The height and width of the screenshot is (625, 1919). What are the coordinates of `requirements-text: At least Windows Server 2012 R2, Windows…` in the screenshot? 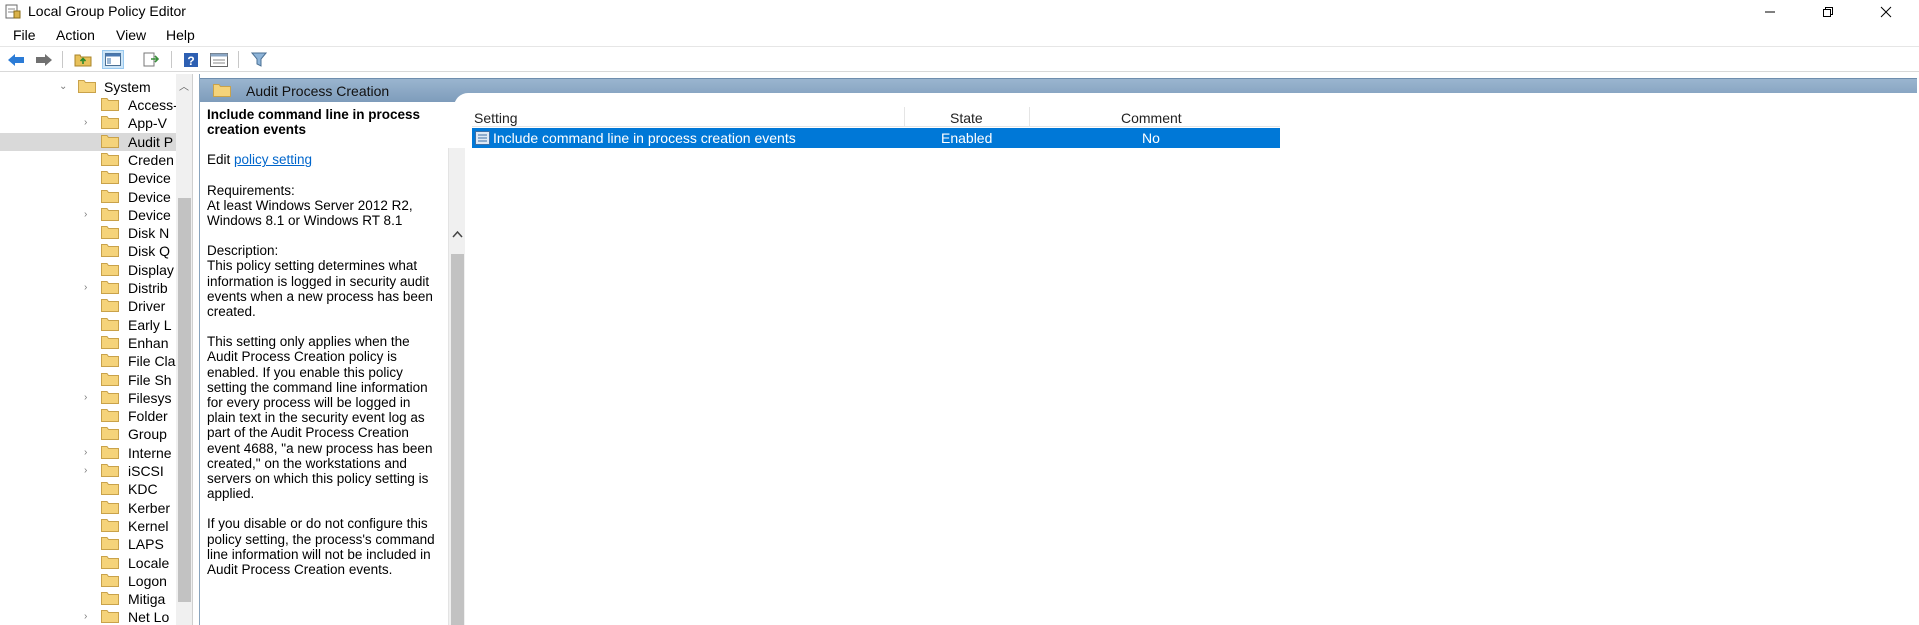 It's located at (310, 213).